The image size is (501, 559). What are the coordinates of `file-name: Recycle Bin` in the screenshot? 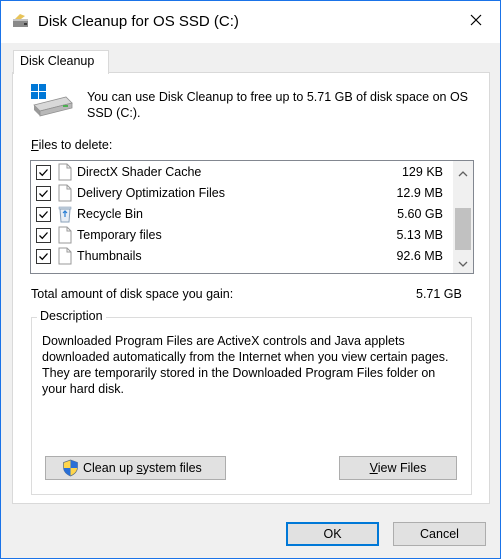 It's located at (110, 214).